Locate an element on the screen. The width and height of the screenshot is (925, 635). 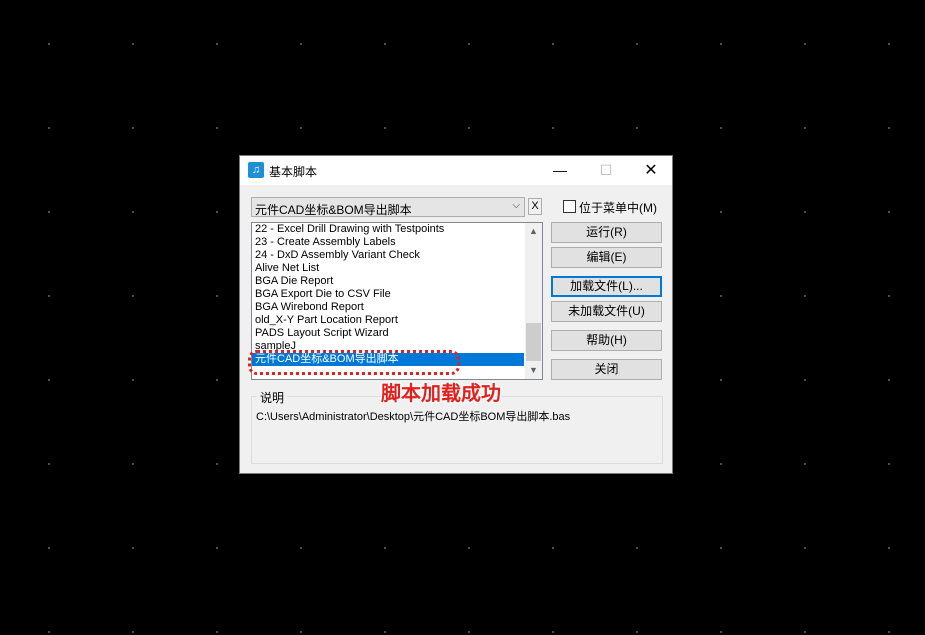
in-menu-label: 位于菜单中(M) is located at coordinates (618, 208).